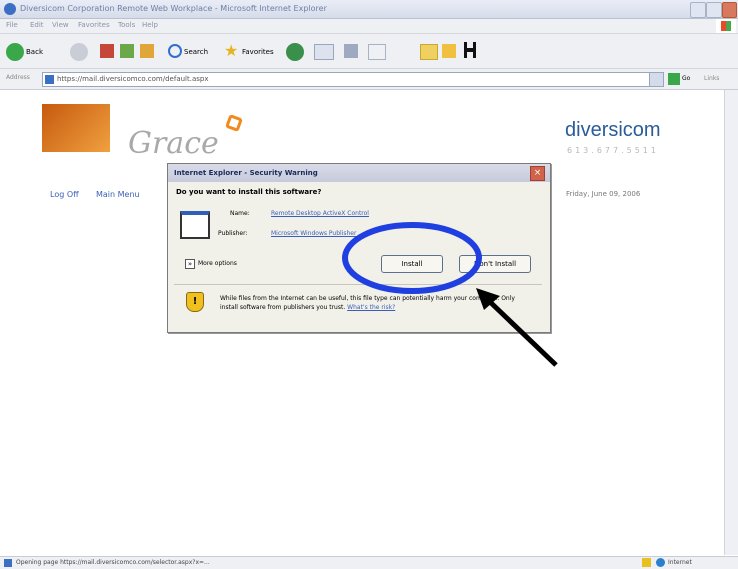 This screenshot has width=738, height=569. Describe the element at coordinates (412, 258) in the screenshot. I see `highlight-circle` at that location.